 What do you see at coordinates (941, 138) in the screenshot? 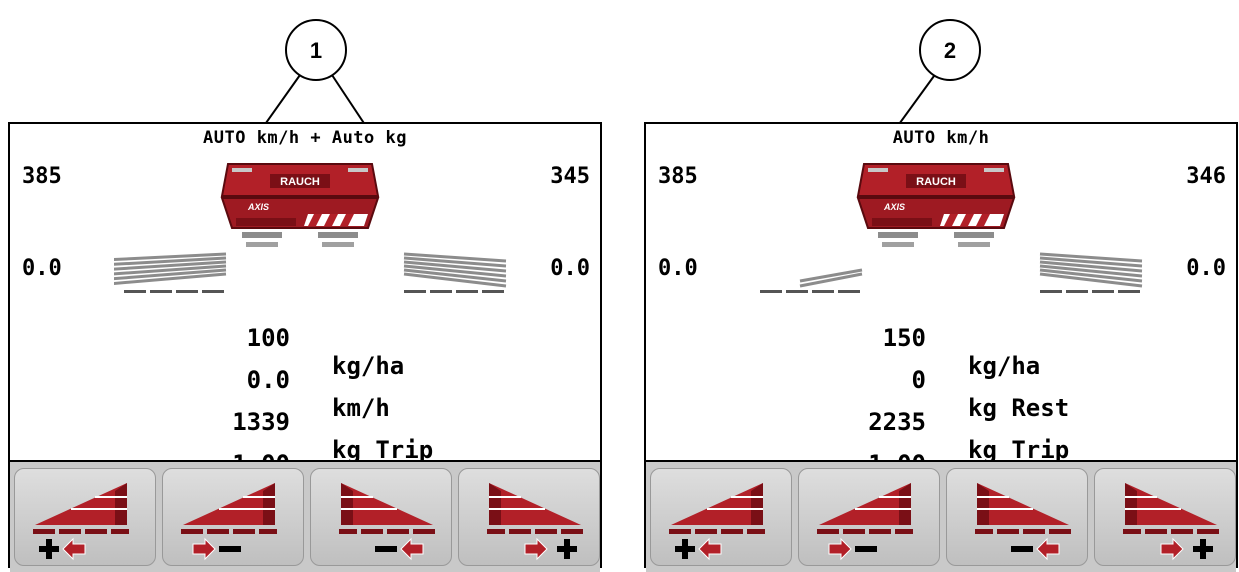
I see `status-line: AUTO km/h` at bounding box center [941, 138].